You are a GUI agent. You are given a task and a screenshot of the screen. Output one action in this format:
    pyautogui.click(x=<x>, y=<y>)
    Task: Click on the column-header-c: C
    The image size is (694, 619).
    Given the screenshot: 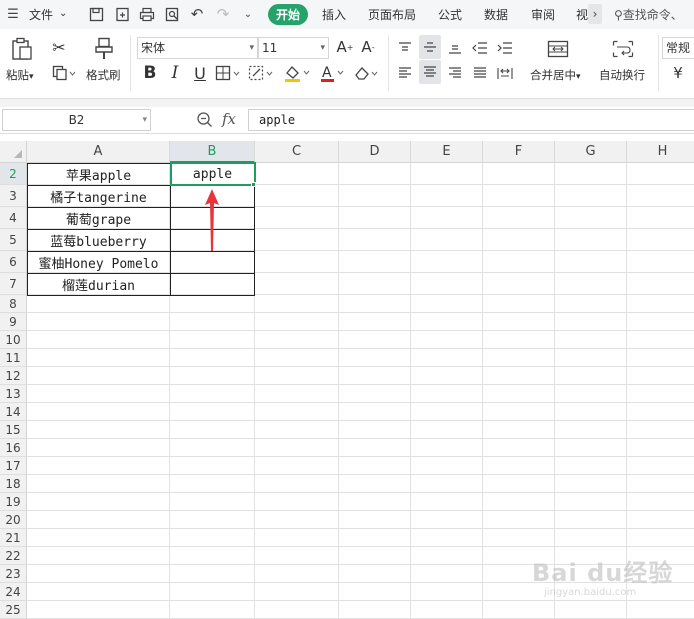 What is the action you would take?
    pyautogui.click(x=297, y=152)
    